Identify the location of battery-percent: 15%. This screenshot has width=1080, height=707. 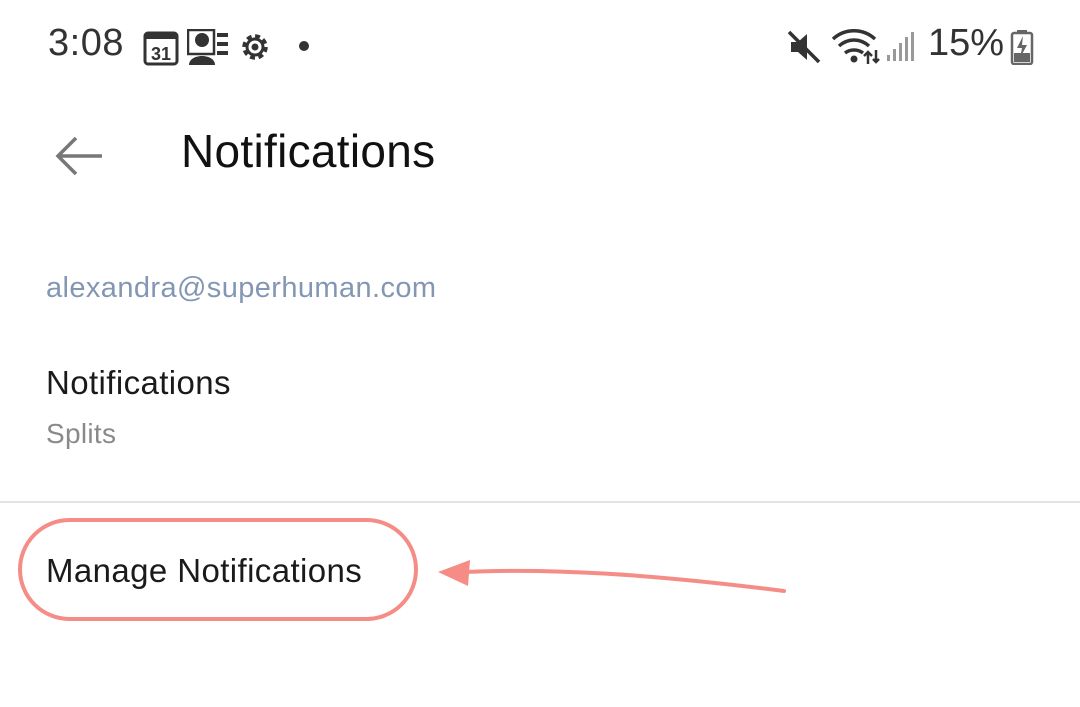
(966, 43).